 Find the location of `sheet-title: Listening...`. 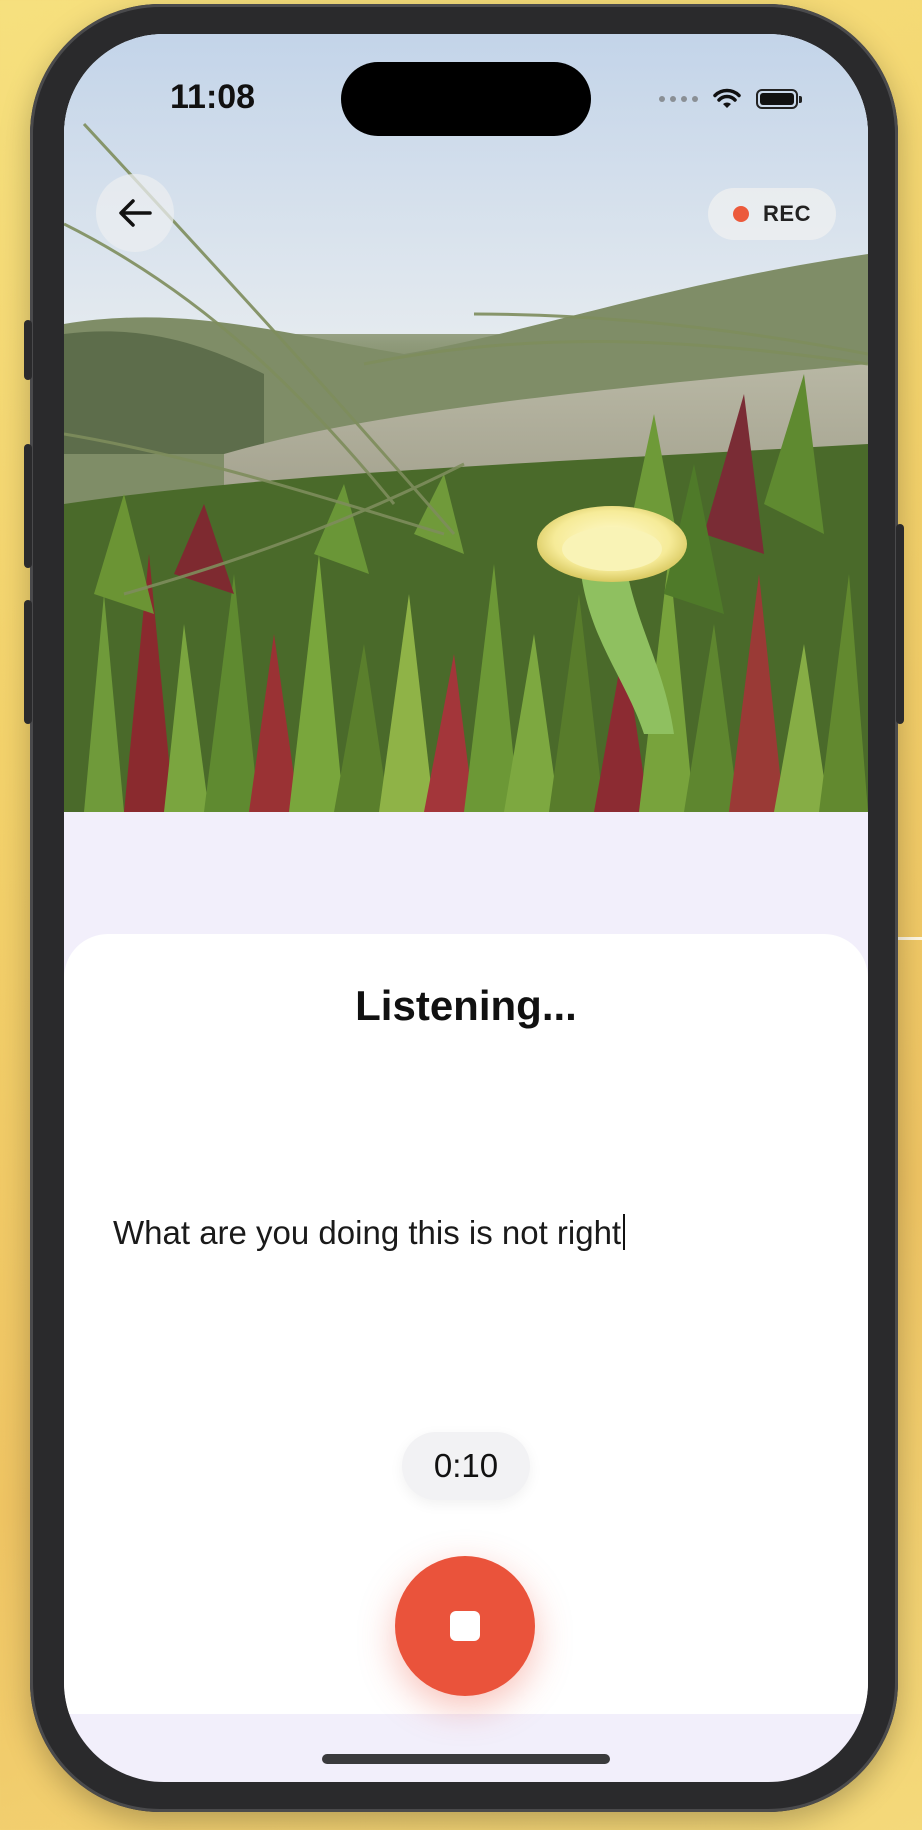

sheet-title: Listening... is located at coordinates (466, 1005).